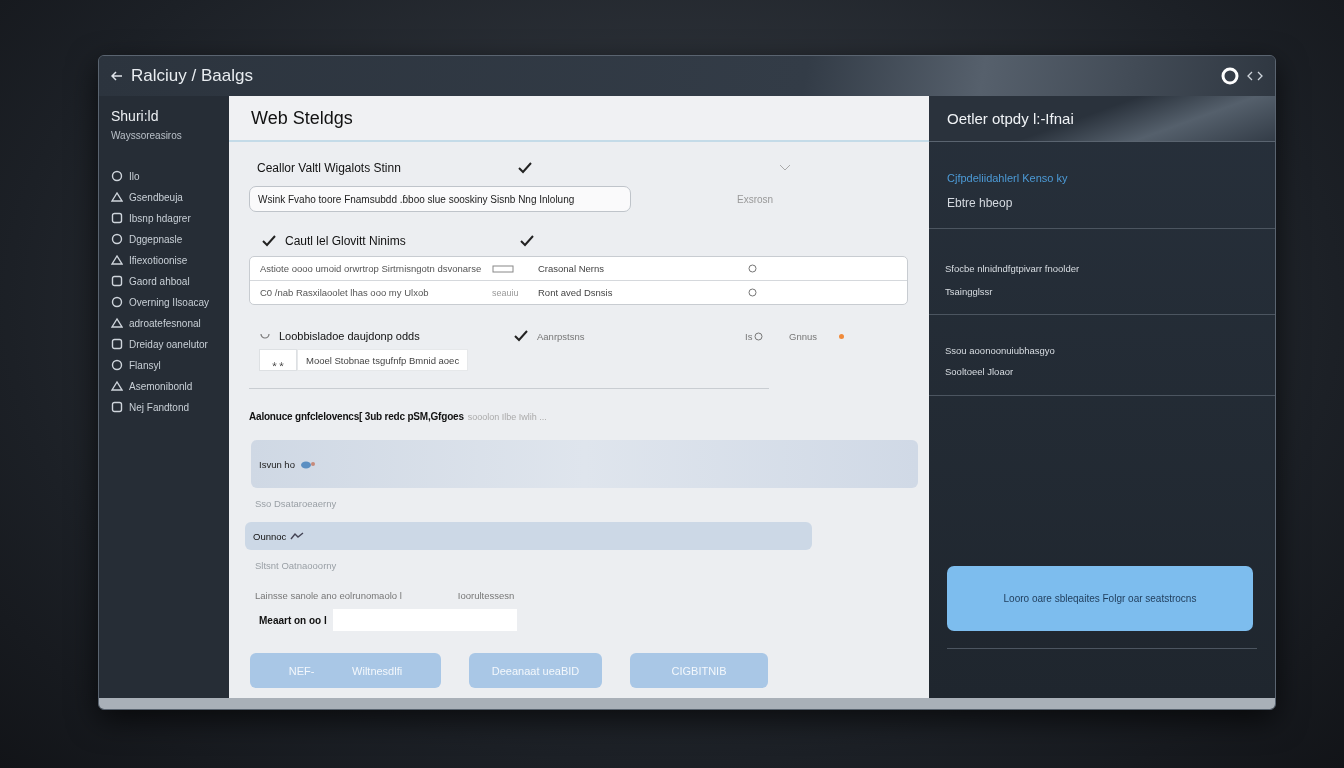 Image resolution: width=1344 pixels, height=768 pixels. What do you see at coordinates (561, 336) in the screenshot?
I see `section-note: Aanrpstsns` at bounding box center [561, 336].